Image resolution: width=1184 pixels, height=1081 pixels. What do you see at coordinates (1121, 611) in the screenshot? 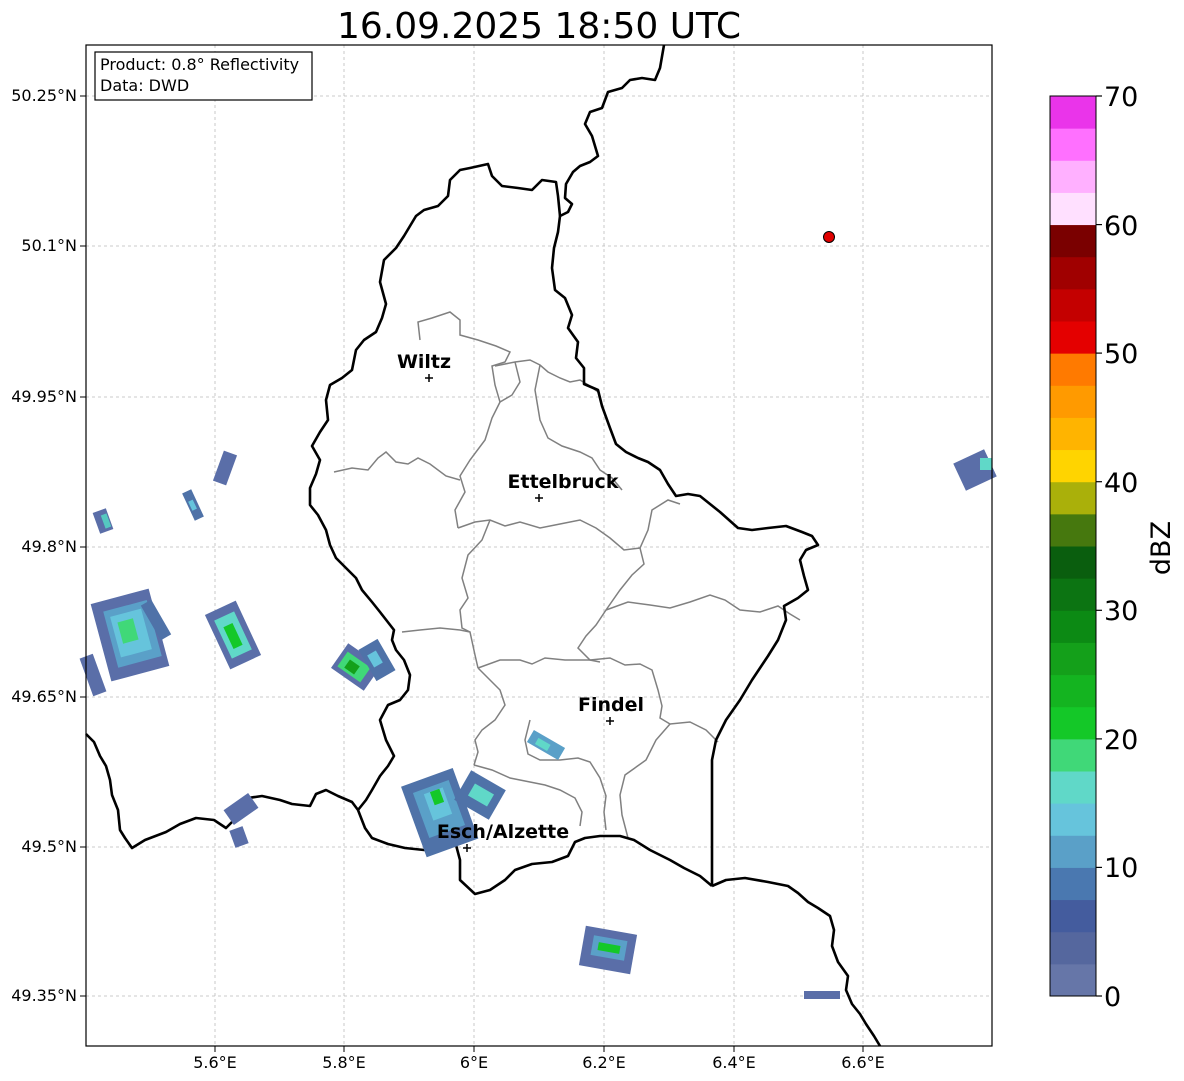
I see `colorbar-tick-label: 30` at bounding box center [1121, 611].